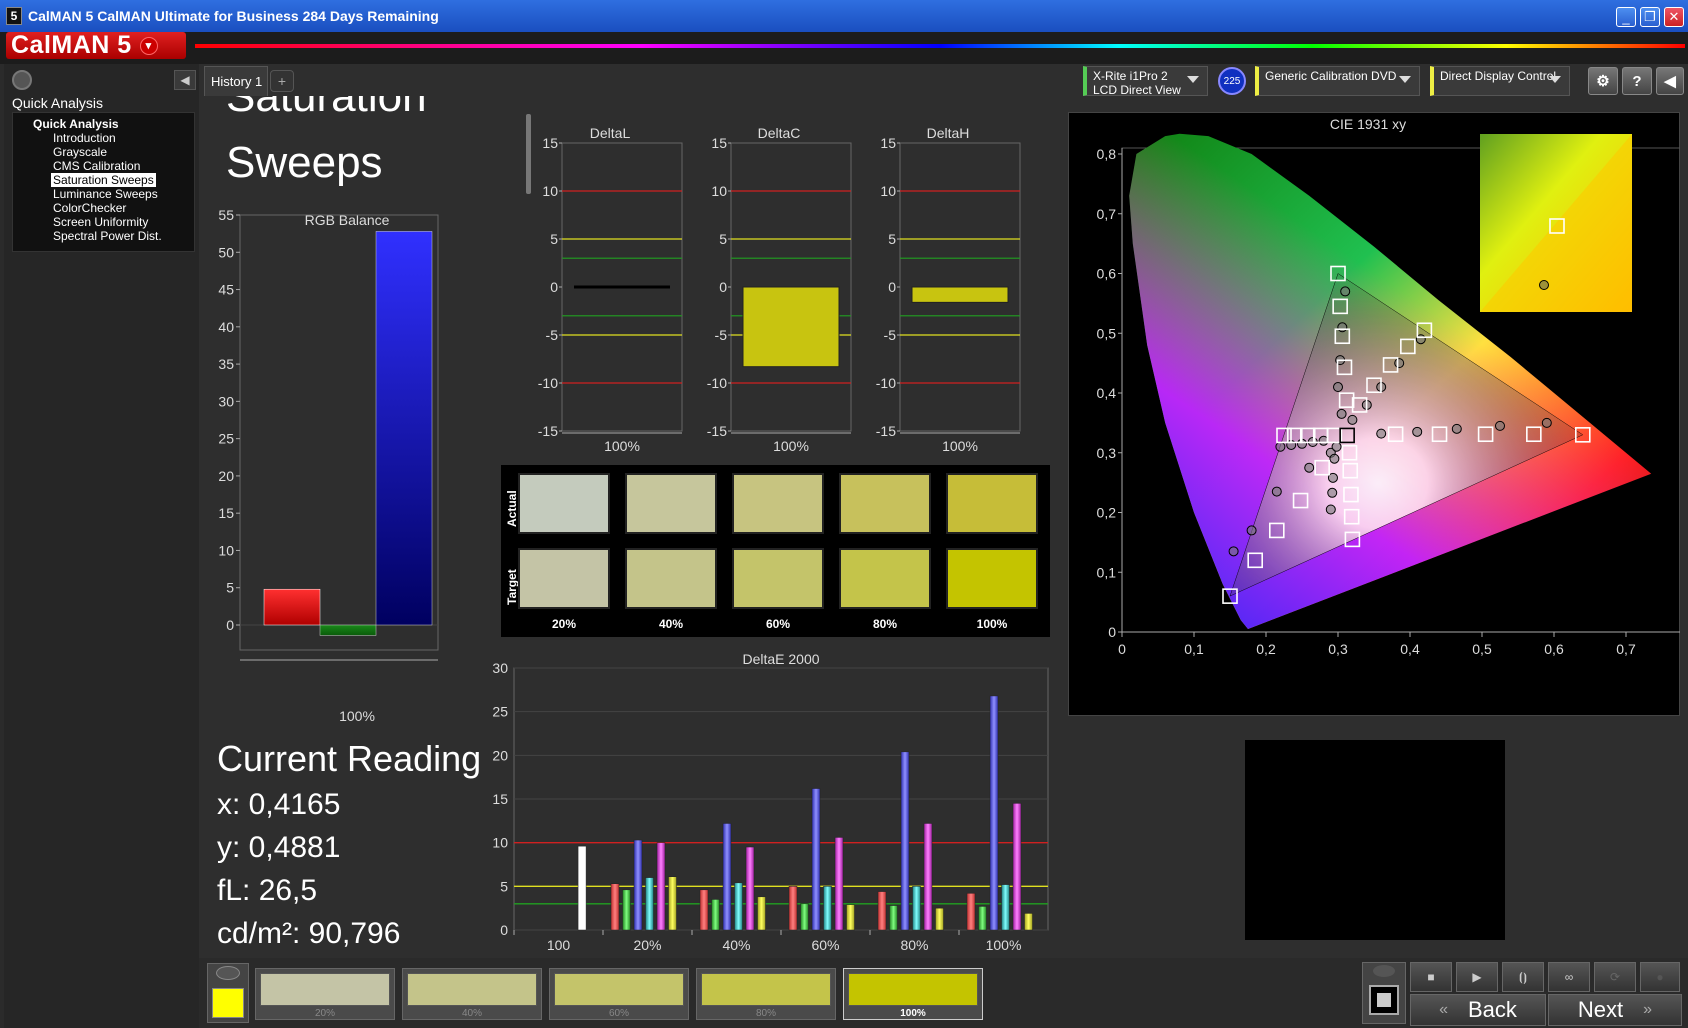  I want to click on sidebar-item-grayscale: Grayscale, so click(106, 152).